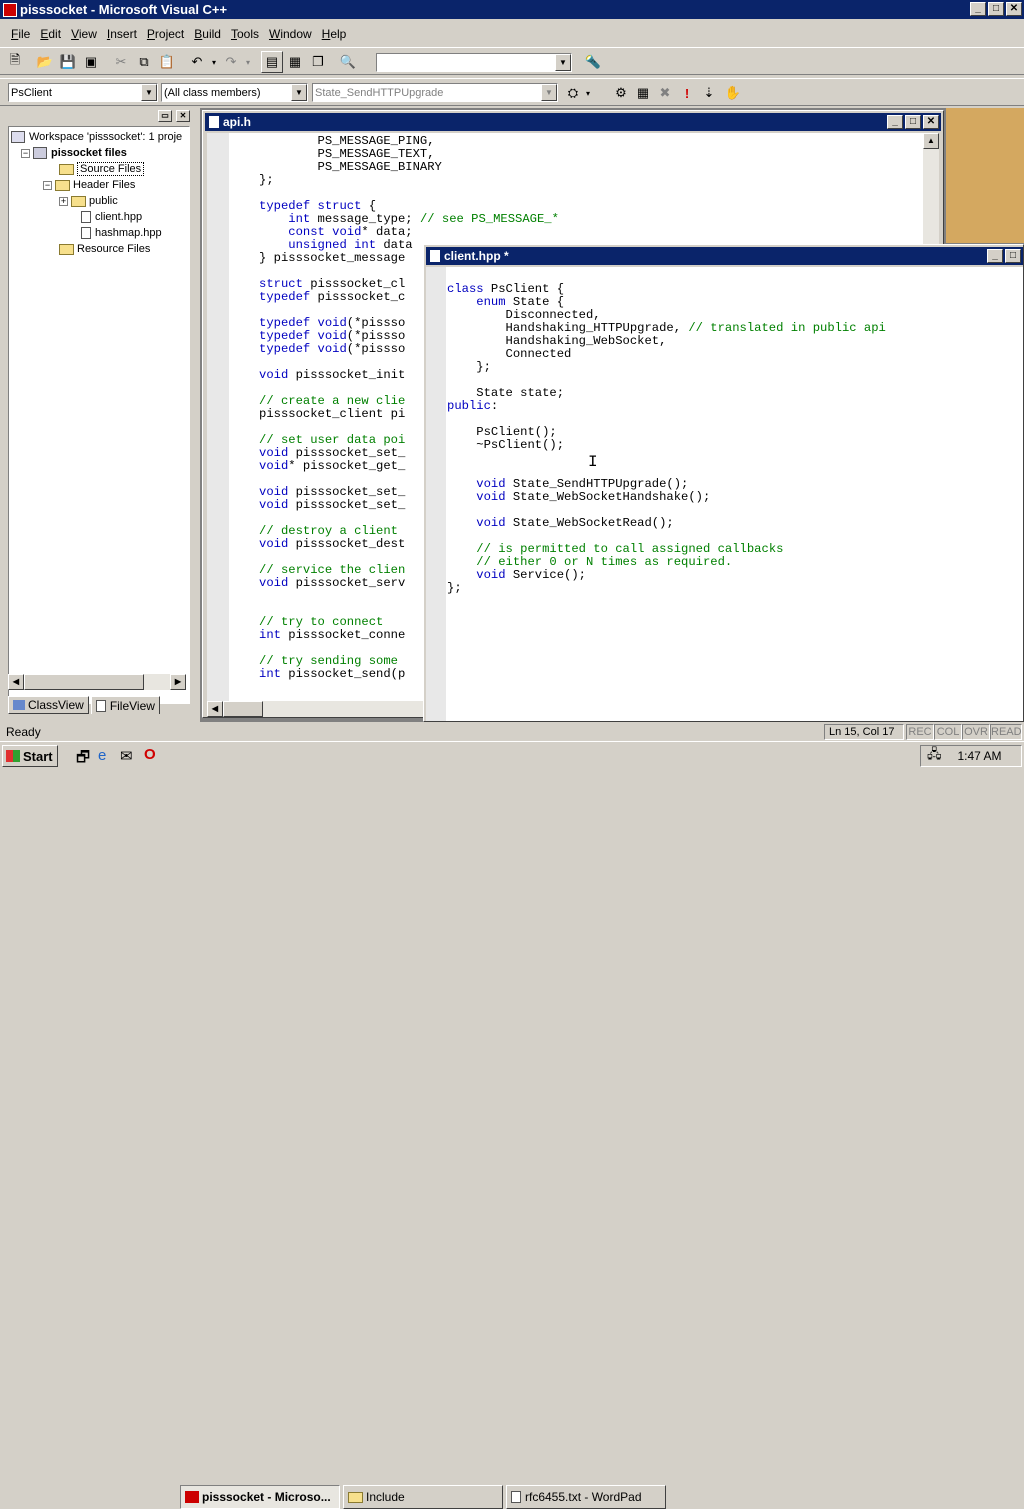  What do you see at coordinates (68, 62) in the screenshot?
I see `save-icon: 💾` at bounding box center [68, 62].